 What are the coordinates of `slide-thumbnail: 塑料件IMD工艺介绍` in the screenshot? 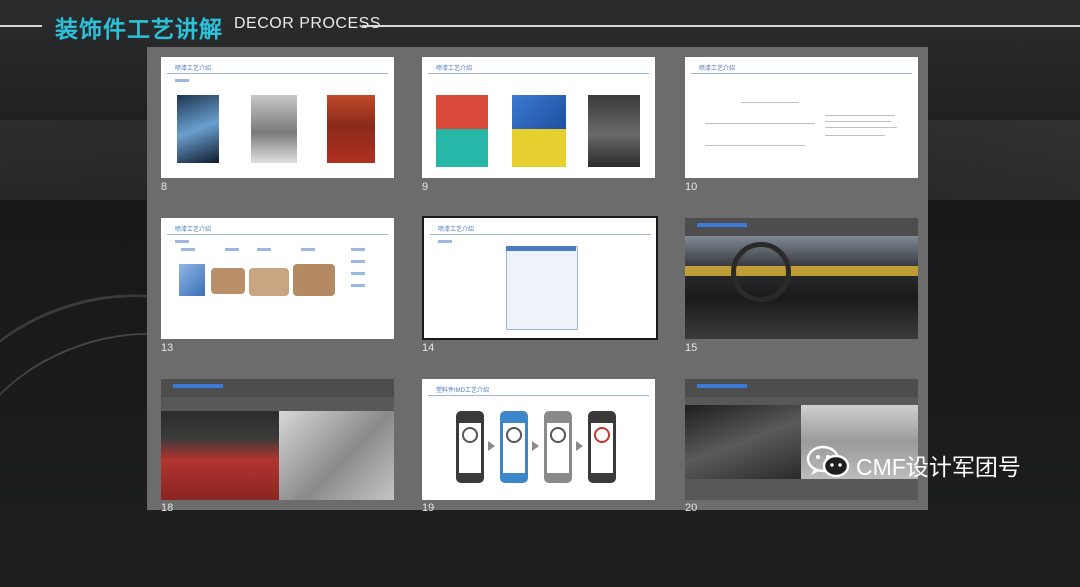 It's located at (538, 439).